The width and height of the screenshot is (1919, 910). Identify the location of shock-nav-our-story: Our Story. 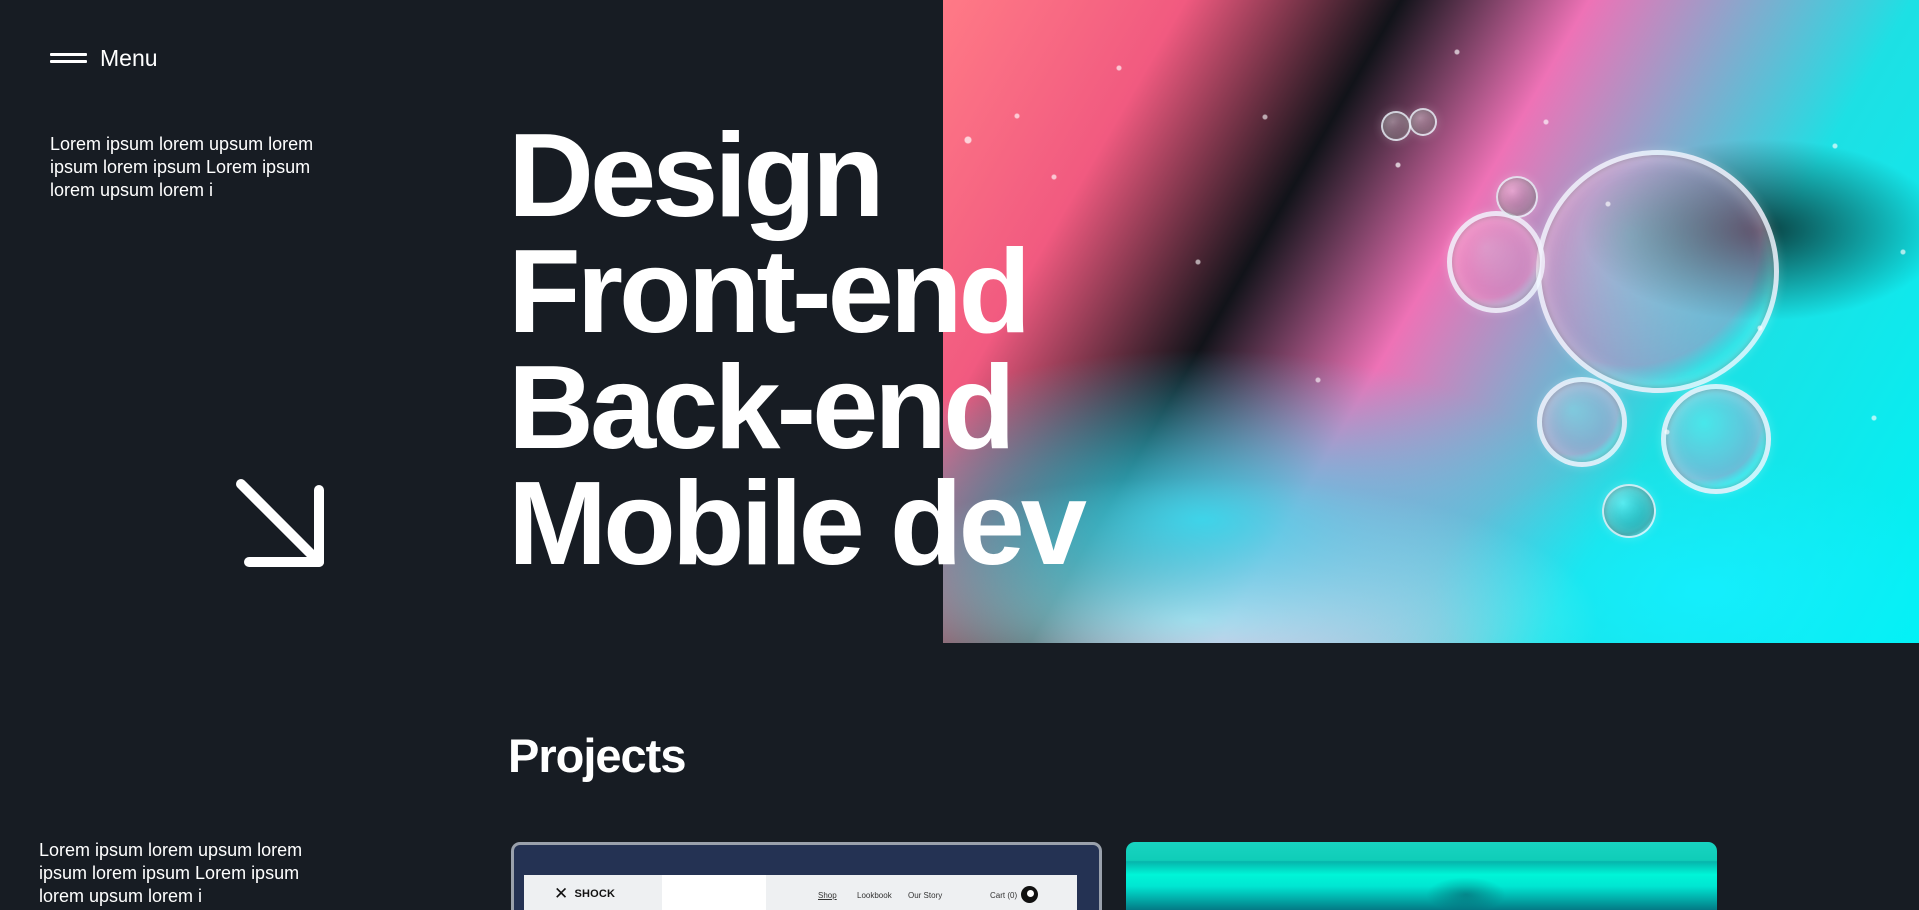
(925, 895).